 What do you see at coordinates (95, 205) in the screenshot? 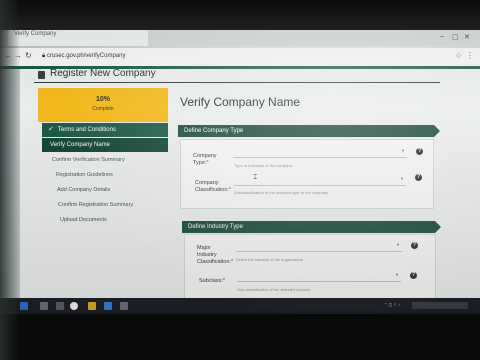
I see `sidebar-item-confirm-registration-summary: Confirm Registration Summary` at bounding box center [95, 205].